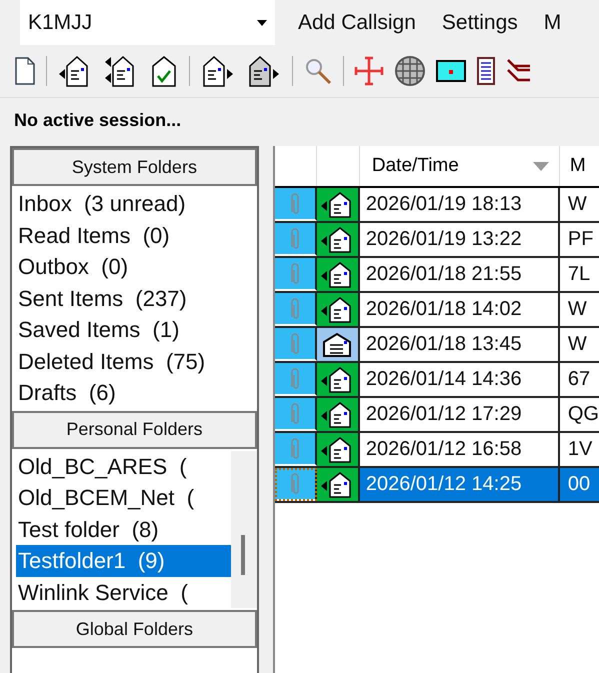 This screenshot has height=673, width=599. I want to click on crosshair-icon, so click(369, 71).